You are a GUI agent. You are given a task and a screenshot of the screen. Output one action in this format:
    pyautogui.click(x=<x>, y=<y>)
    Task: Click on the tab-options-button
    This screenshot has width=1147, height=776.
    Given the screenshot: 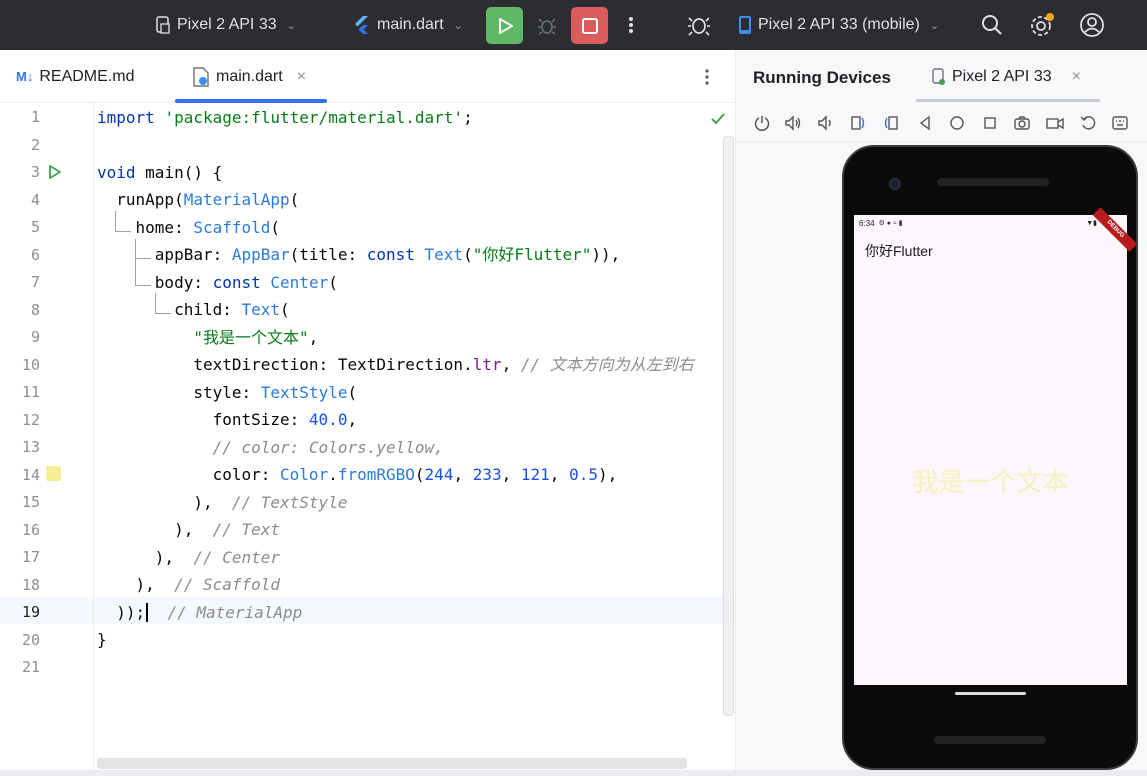 What is the action you would take?
    pyautogui.click(x=707, y=76)
    